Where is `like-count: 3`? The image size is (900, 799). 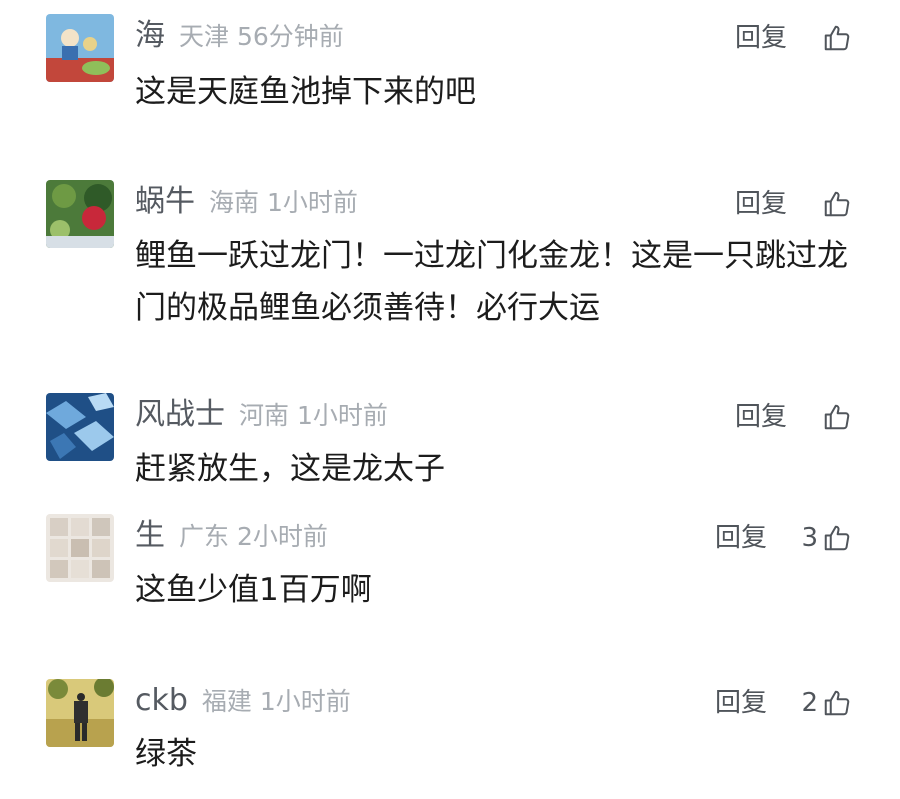 like-count: 3 is located at coordinates (809, 538).